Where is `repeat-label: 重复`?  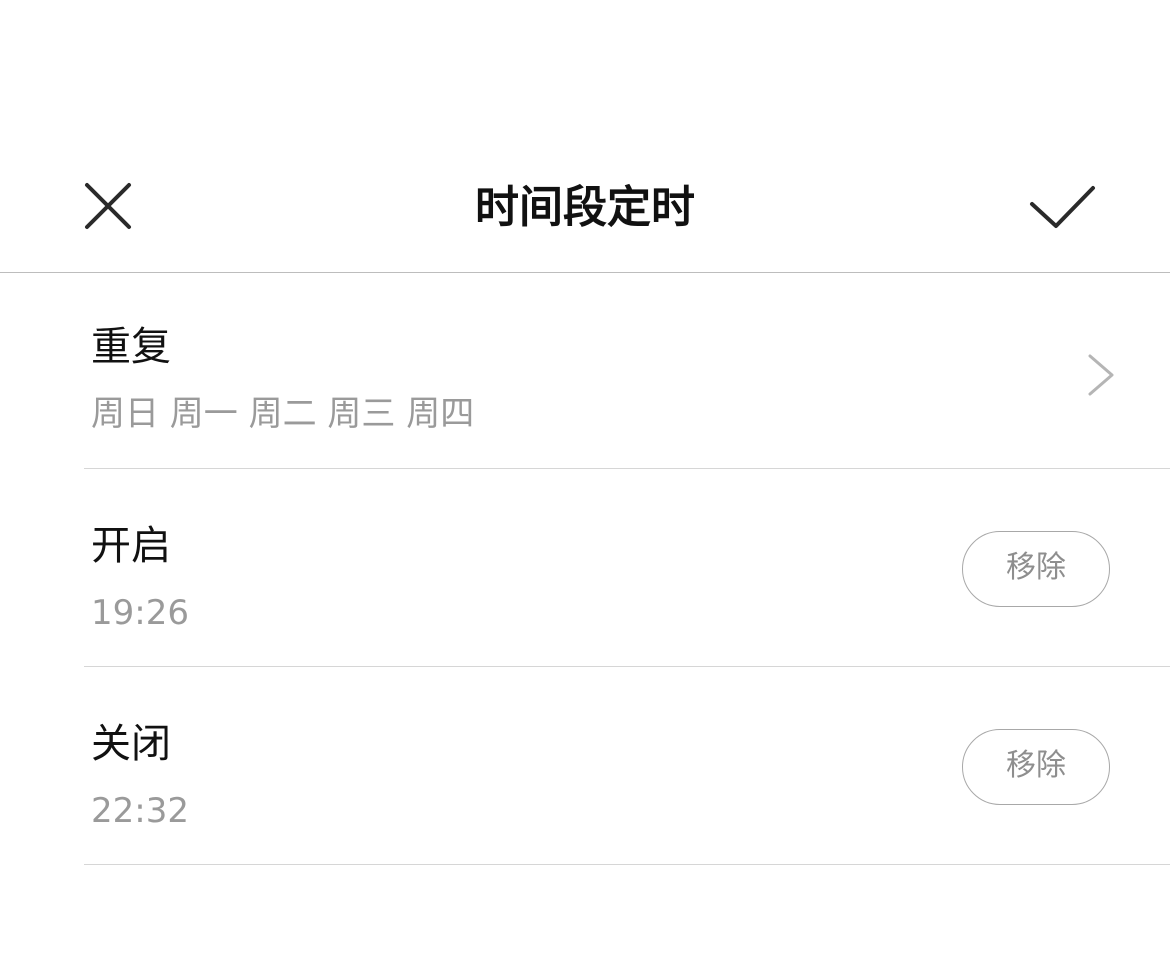
repeat-label: 重复 is located at coordinates (131, 347).